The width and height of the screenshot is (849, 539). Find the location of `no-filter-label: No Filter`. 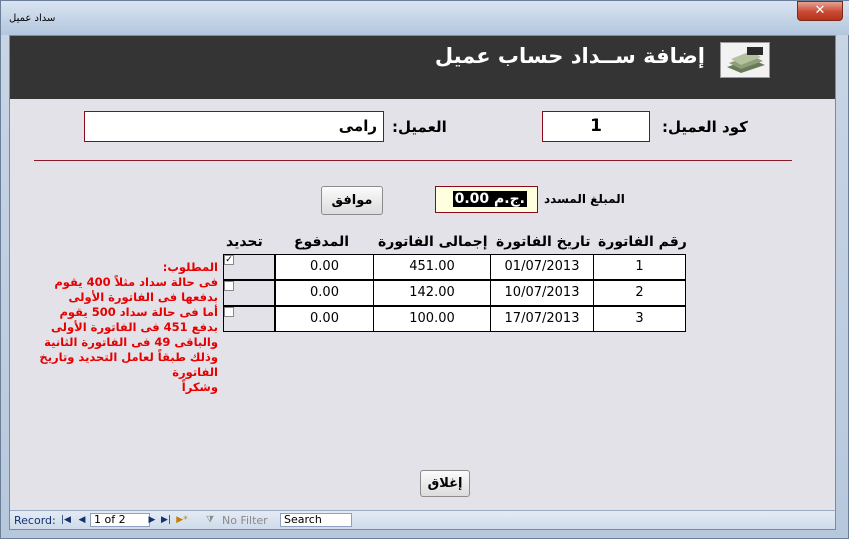

no-filter-label: No Filter is located at coordinates (245, 520).